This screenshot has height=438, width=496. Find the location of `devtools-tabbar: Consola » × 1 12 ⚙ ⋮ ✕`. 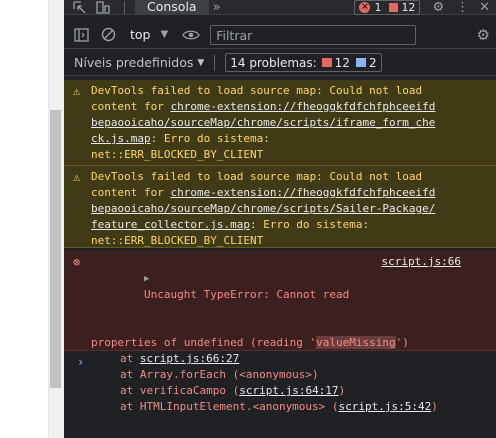

devtools-tabbar: Consola » × 1 12 ⚙ ⋮ ✕ is located at coordinates (280, 7).